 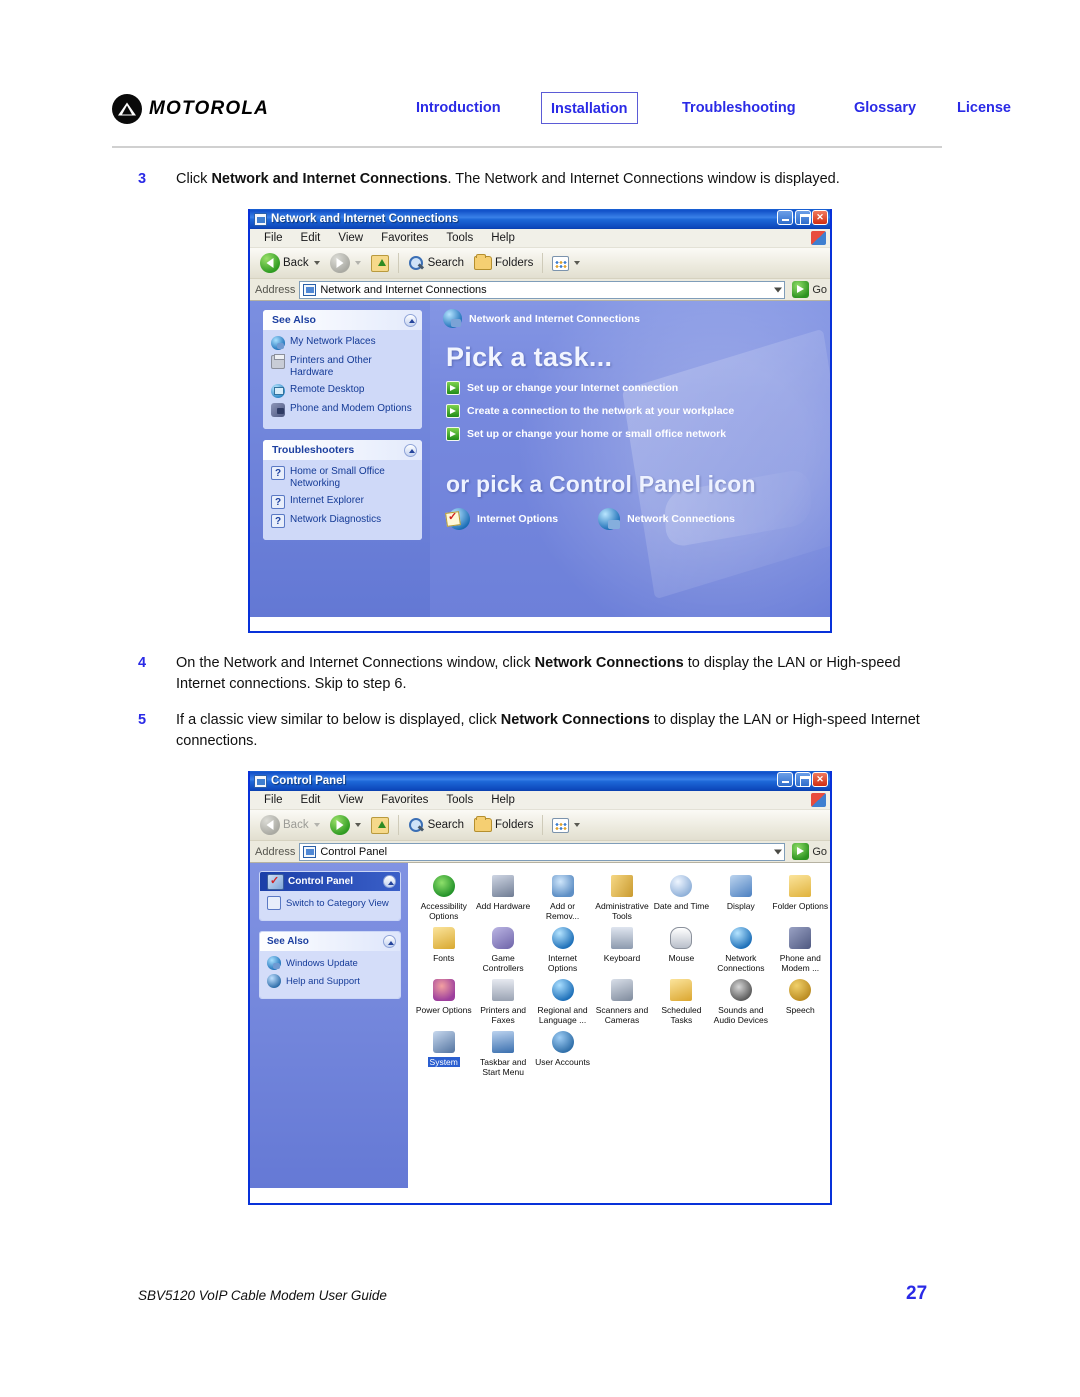 What do you see at coordinates (621, 896) in the screenshot?
I see `cp-icon-administrative-tools: Administrative Tools` at bounding box center [621, 896].